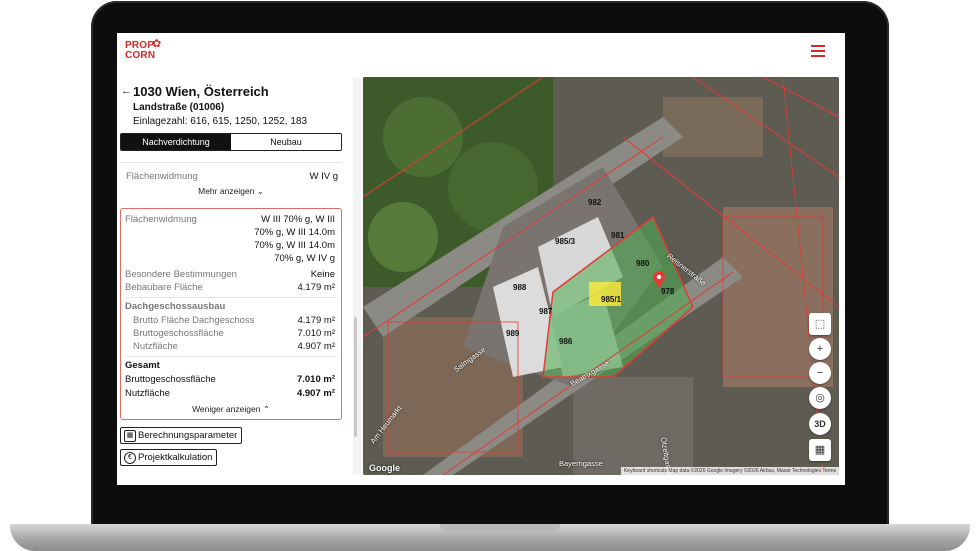  I want to click on detail-flaechenwidmung-line2: 70% g, W III 14.0m, so click(294, 232).